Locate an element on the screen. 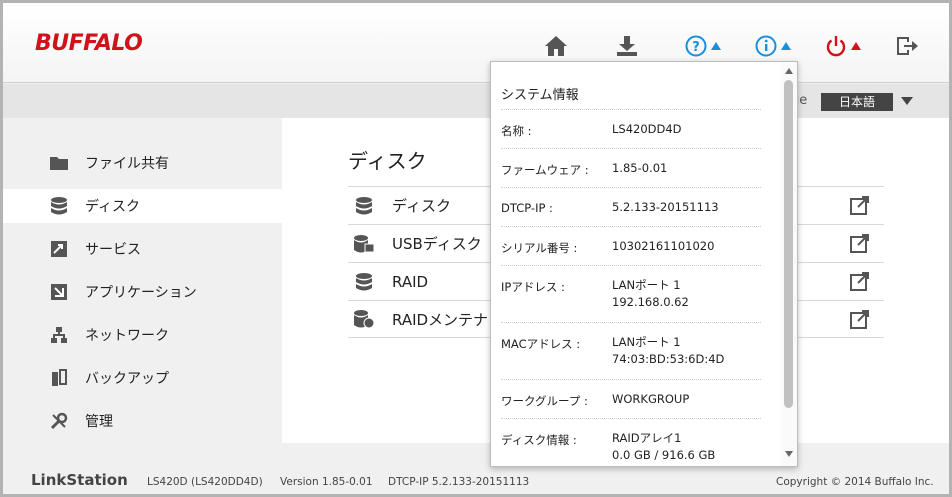  home-icon is located at coordinates (556, 46).